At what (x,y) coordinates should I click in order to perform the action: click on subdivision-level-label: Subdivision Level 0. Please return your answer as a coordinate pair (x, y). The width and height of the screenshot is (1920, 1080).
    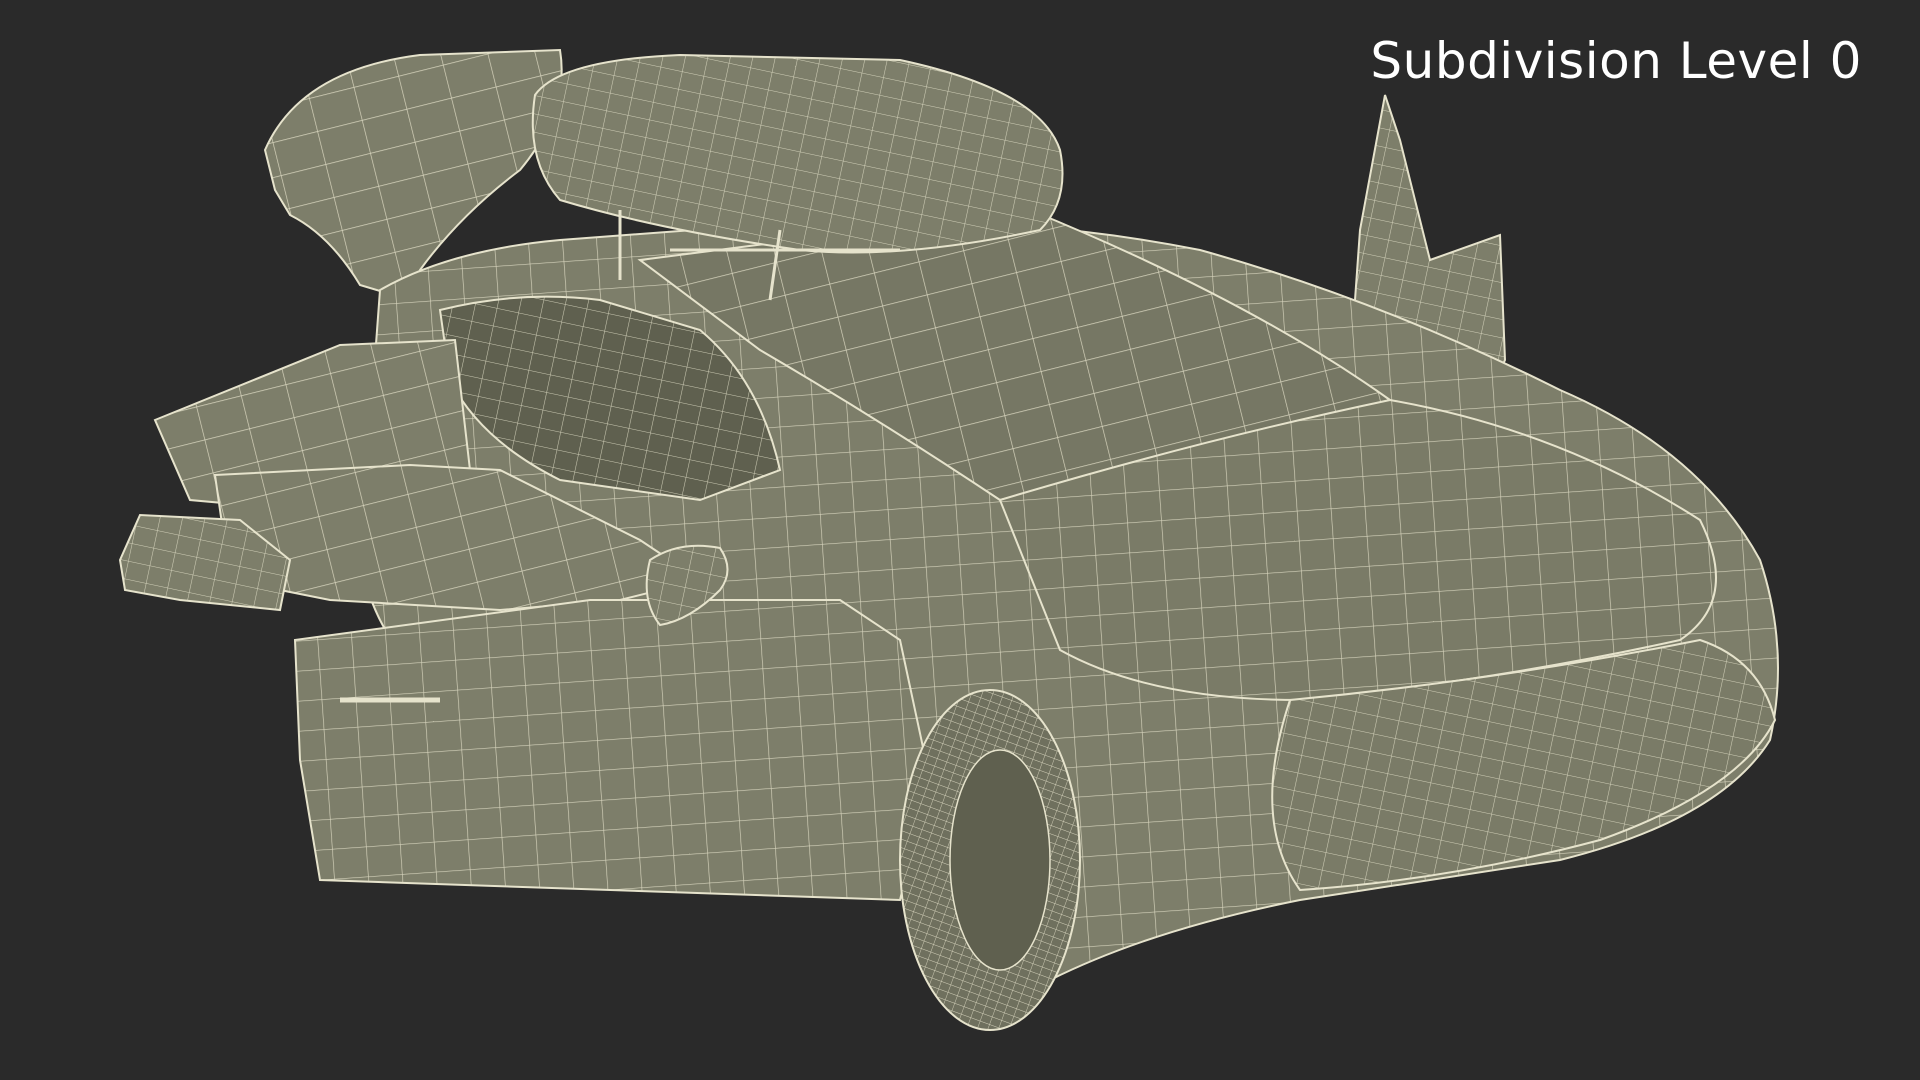
    Looking at the image, I should click on (1616, 61).